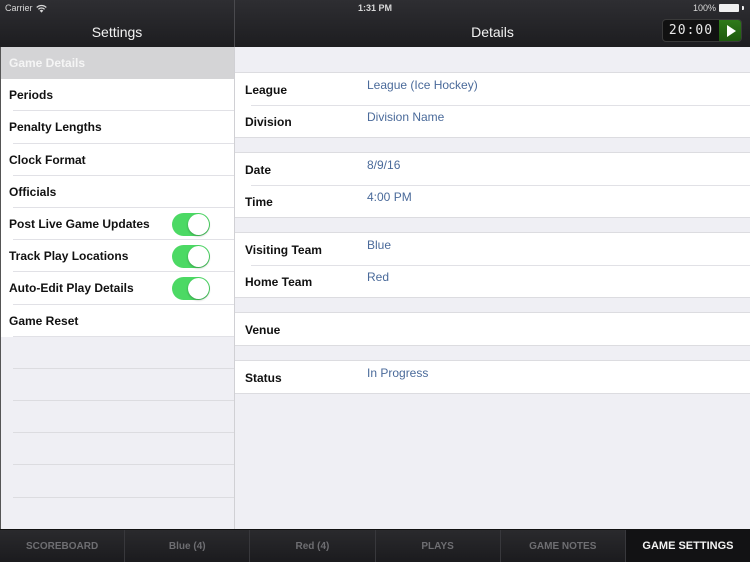 The image size is (750, 562). I want to click on sidebar-item-label: Periods, so click(31, 95).